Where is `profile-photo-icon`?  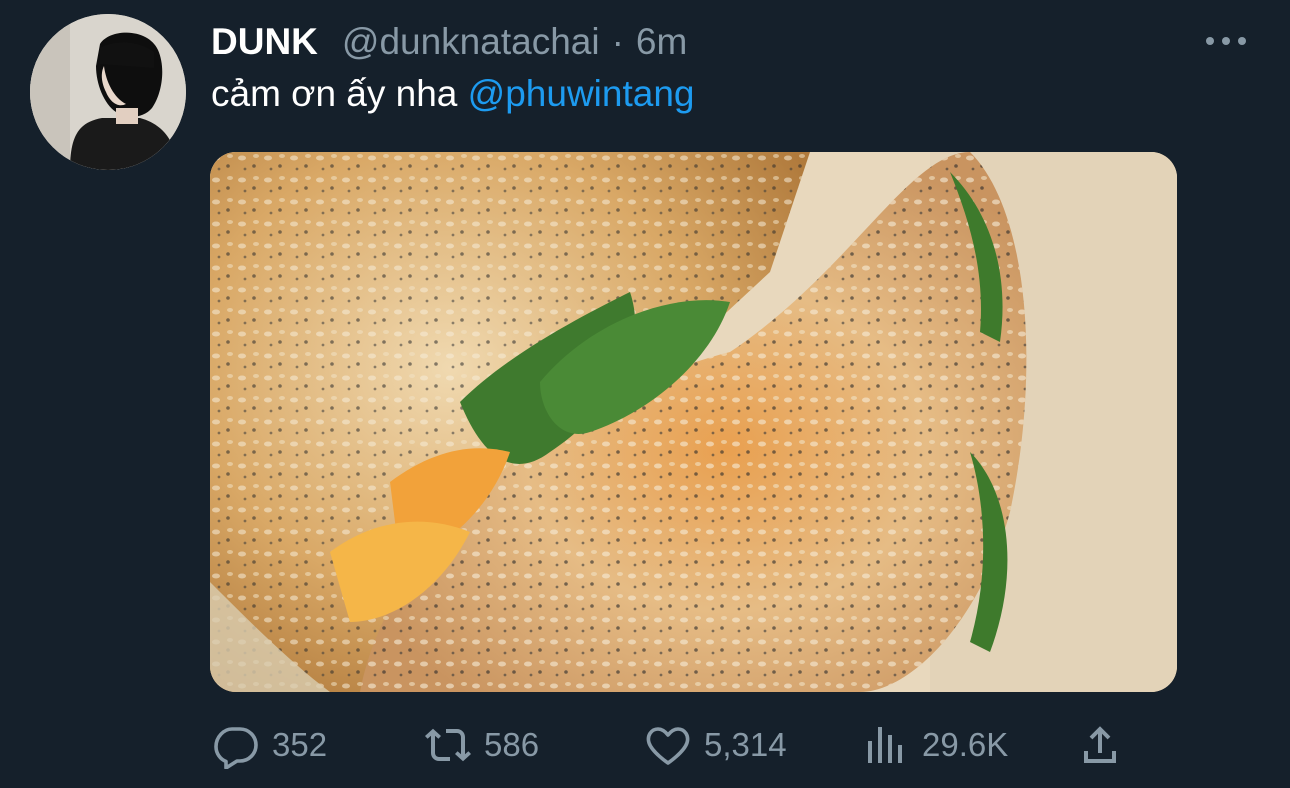
profile-photo-icon is located at coordinates (108, 92).